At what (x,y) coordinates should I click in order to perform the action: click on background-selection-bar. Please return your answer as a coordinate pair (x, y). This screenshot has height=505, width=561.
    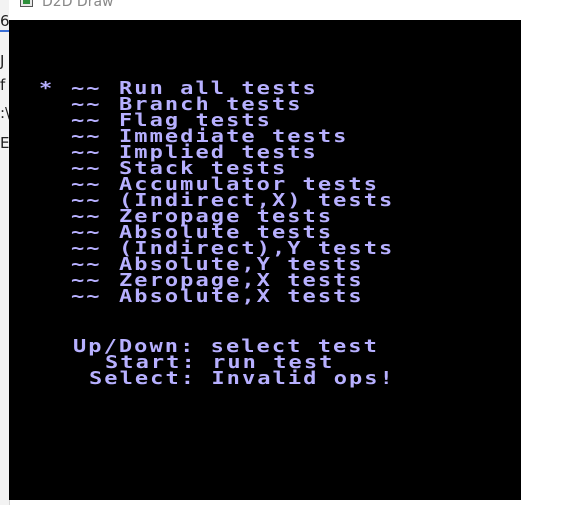
    Looking at the image, I should click on (4, 31).